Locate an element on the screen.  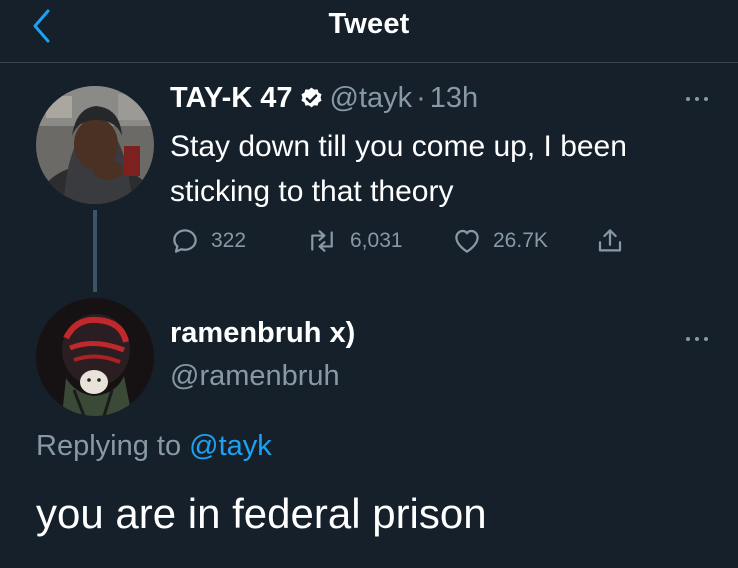
avatar-tayk is located at coordinates (95, 145).